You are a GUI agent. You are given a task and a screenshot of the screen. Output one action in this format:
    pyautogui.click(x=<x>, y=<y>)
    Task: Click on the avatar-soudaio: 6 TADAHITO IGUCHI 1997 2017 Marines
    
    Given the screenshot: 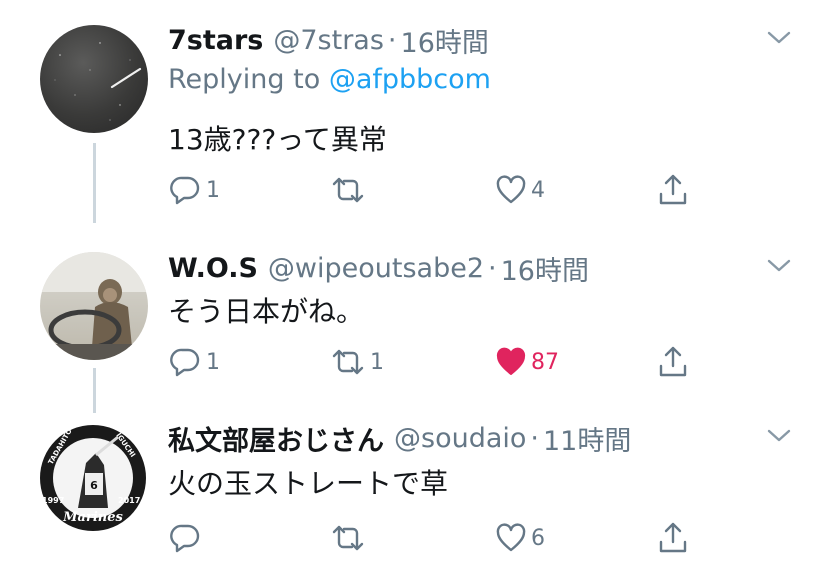 What is the action you would take?
    pyautogui.click(x=93, y=478)
    